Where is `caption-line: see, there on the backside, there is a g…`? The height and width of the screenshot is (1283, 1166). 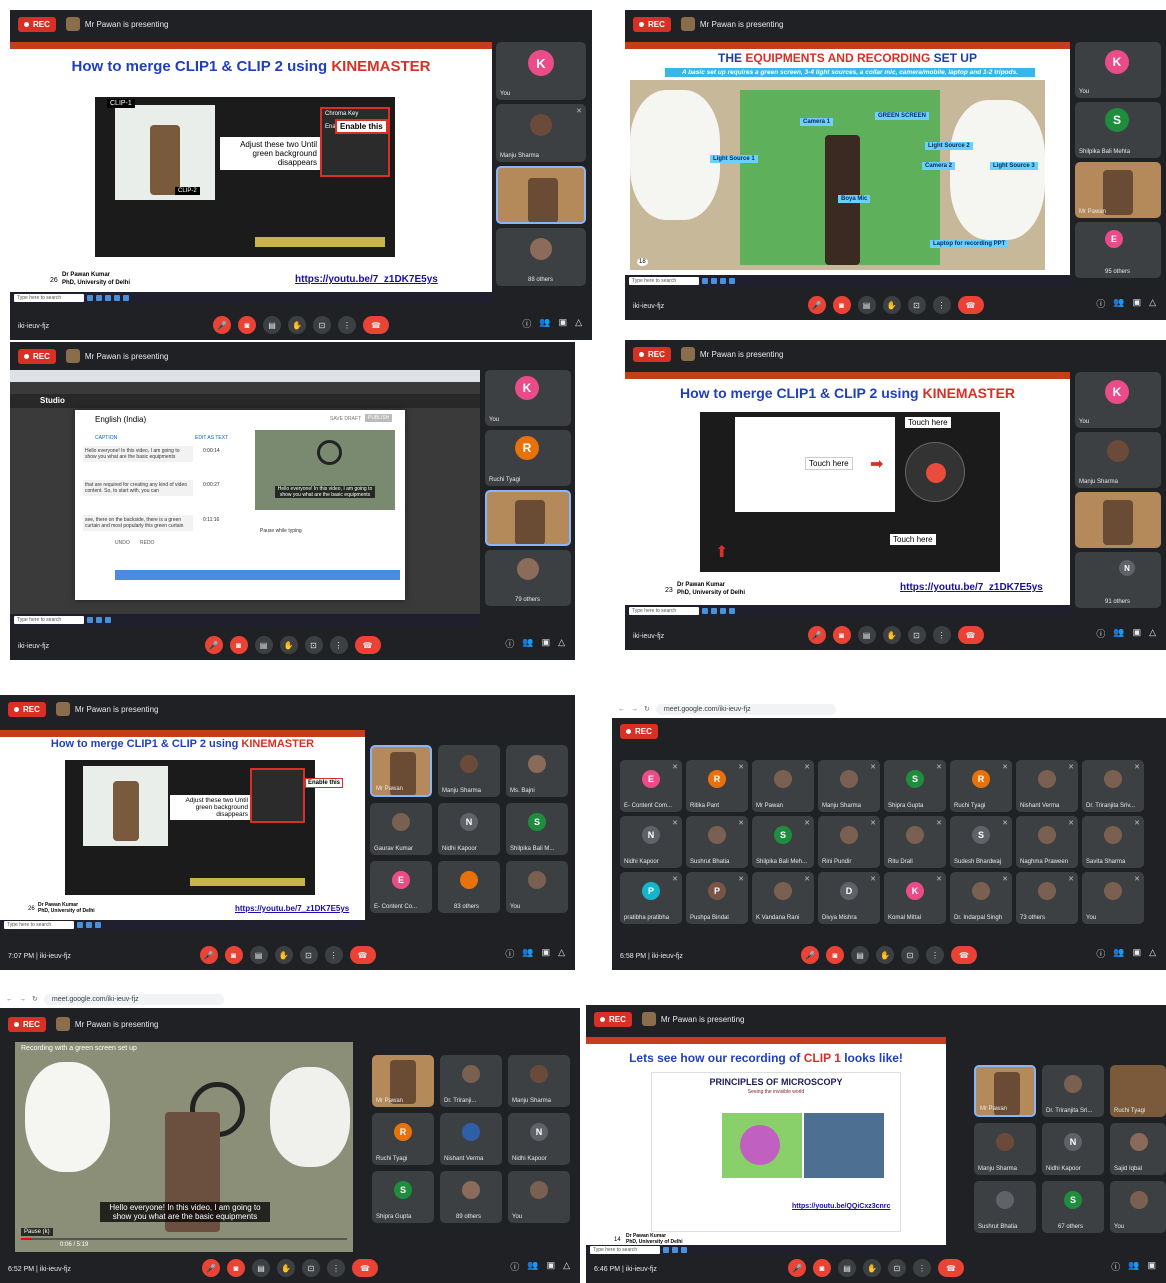
caption-line: see, there on the backside, there is a g… is located at coordinates (138, 523).